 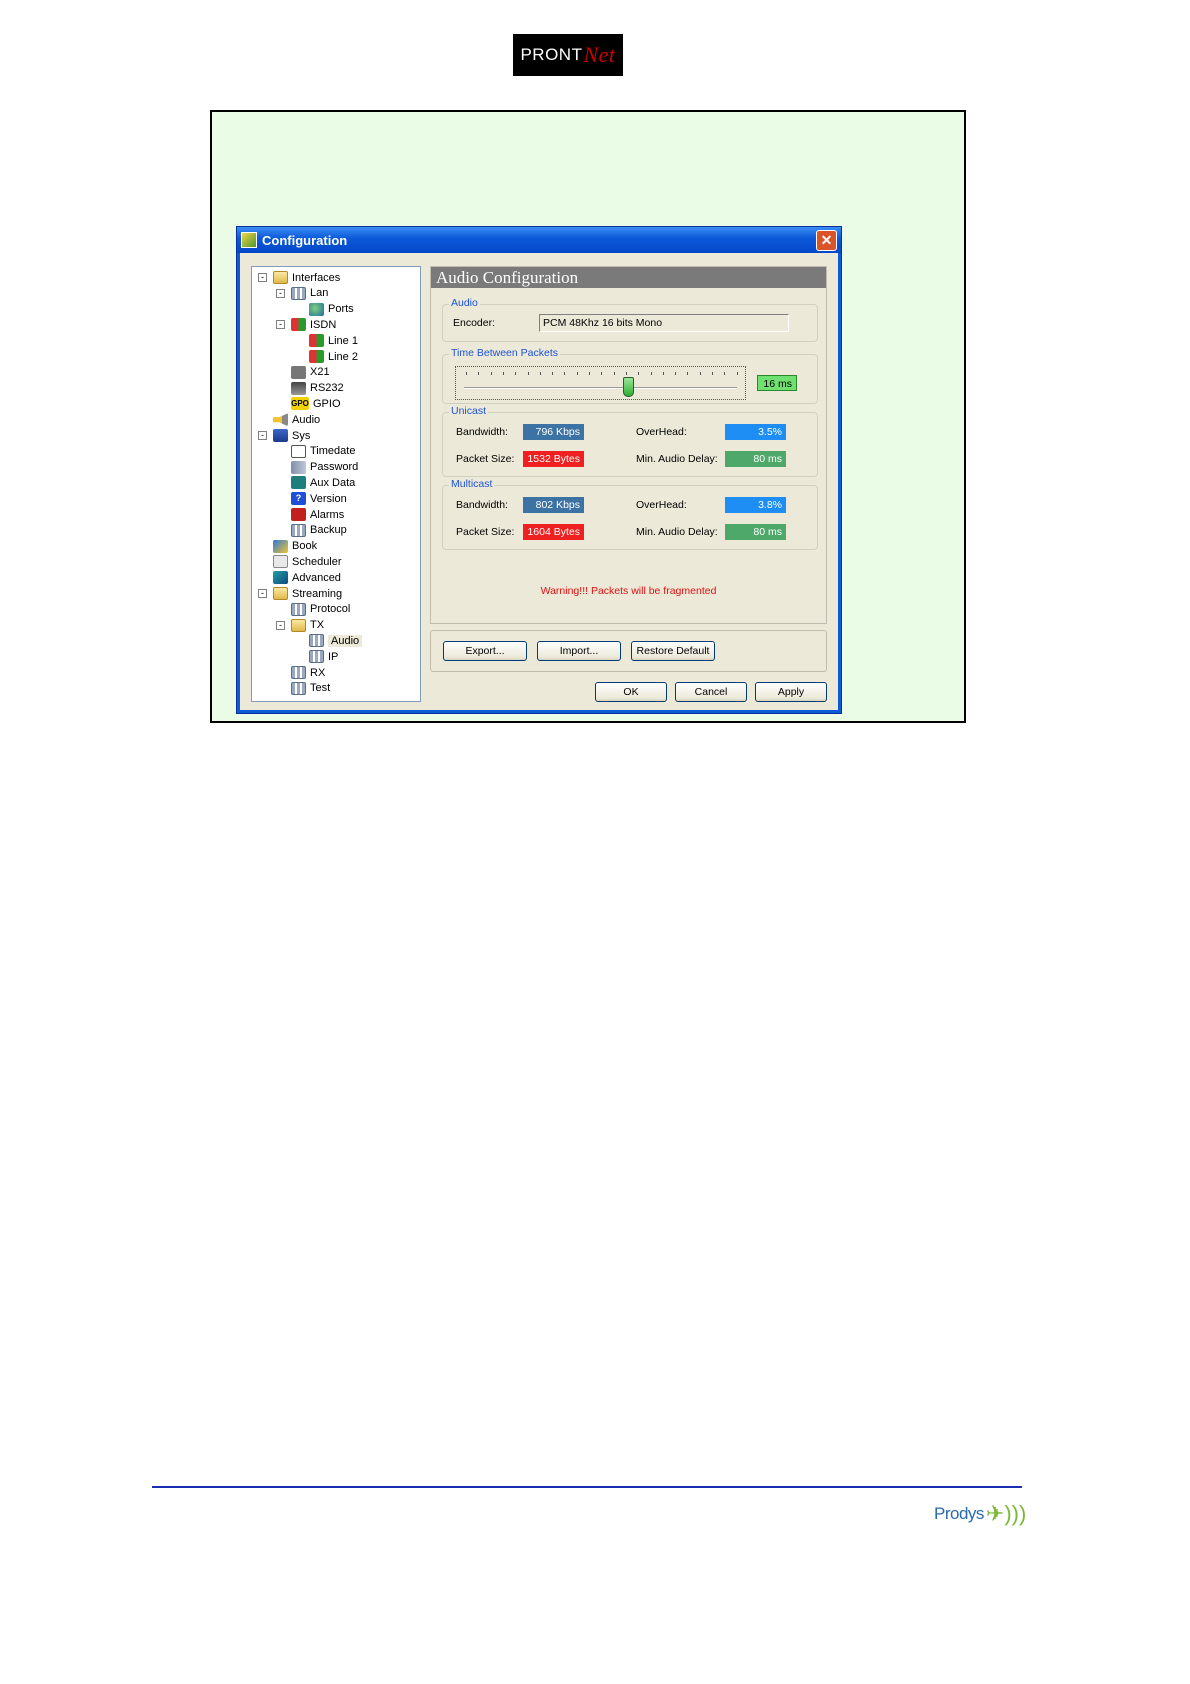 I want to click on tree-item-label: ISDN, so click(x=323, y=324).